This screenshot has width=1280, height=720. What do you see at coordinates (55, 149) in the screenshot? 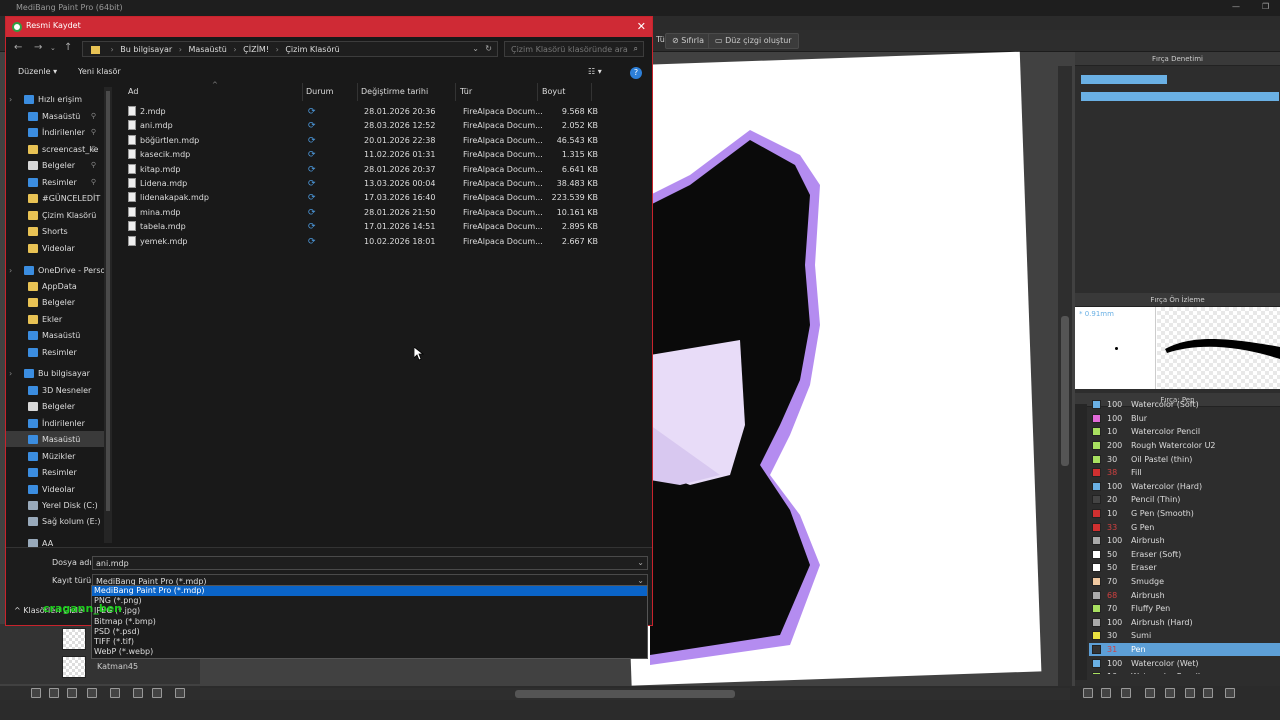
I see `nav-item: screencast_ke ⚲` at bounding box center [55, 149].